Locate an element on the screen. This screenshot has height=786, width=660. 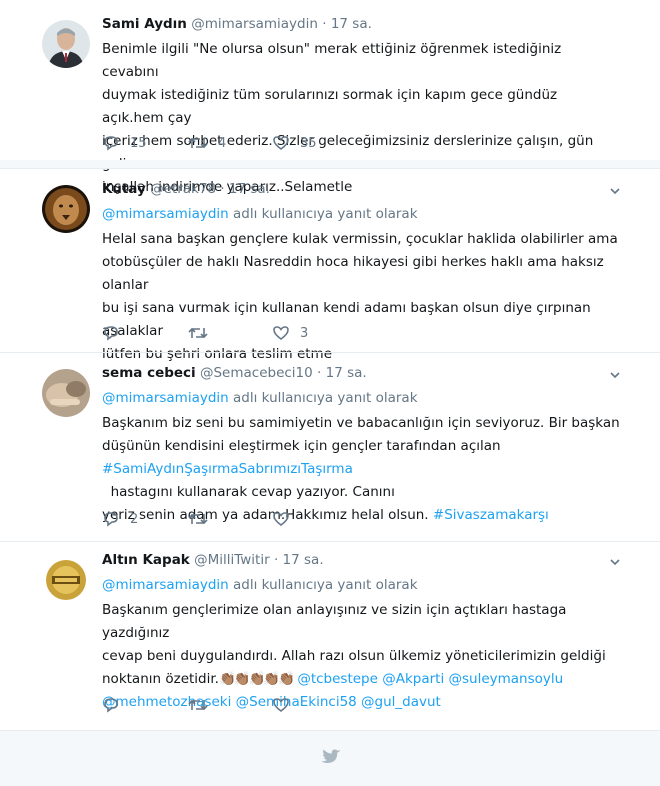
username: @MilliTwitir is located at coordinates (232, 560).